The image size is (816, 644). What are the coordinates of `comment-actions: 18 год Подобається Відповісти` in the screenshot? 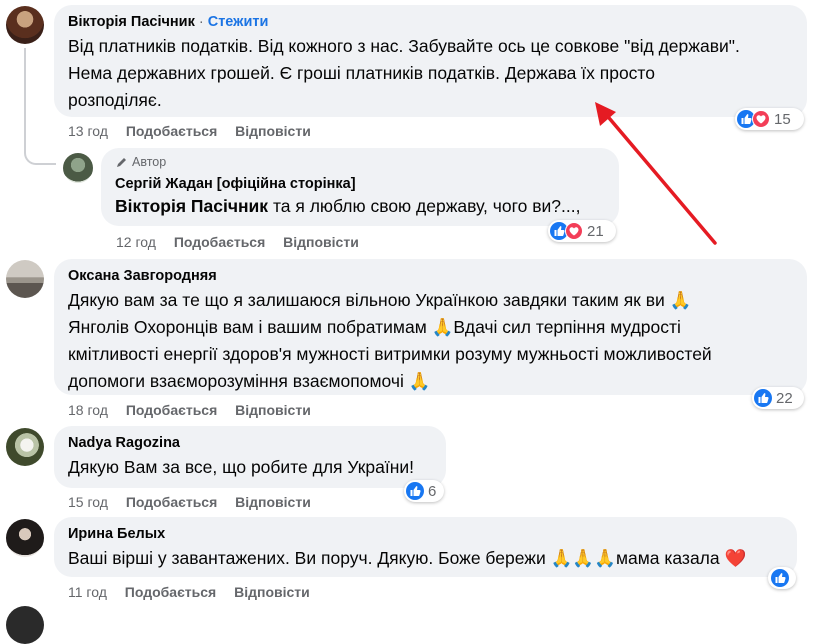 It's located at (196, 410).